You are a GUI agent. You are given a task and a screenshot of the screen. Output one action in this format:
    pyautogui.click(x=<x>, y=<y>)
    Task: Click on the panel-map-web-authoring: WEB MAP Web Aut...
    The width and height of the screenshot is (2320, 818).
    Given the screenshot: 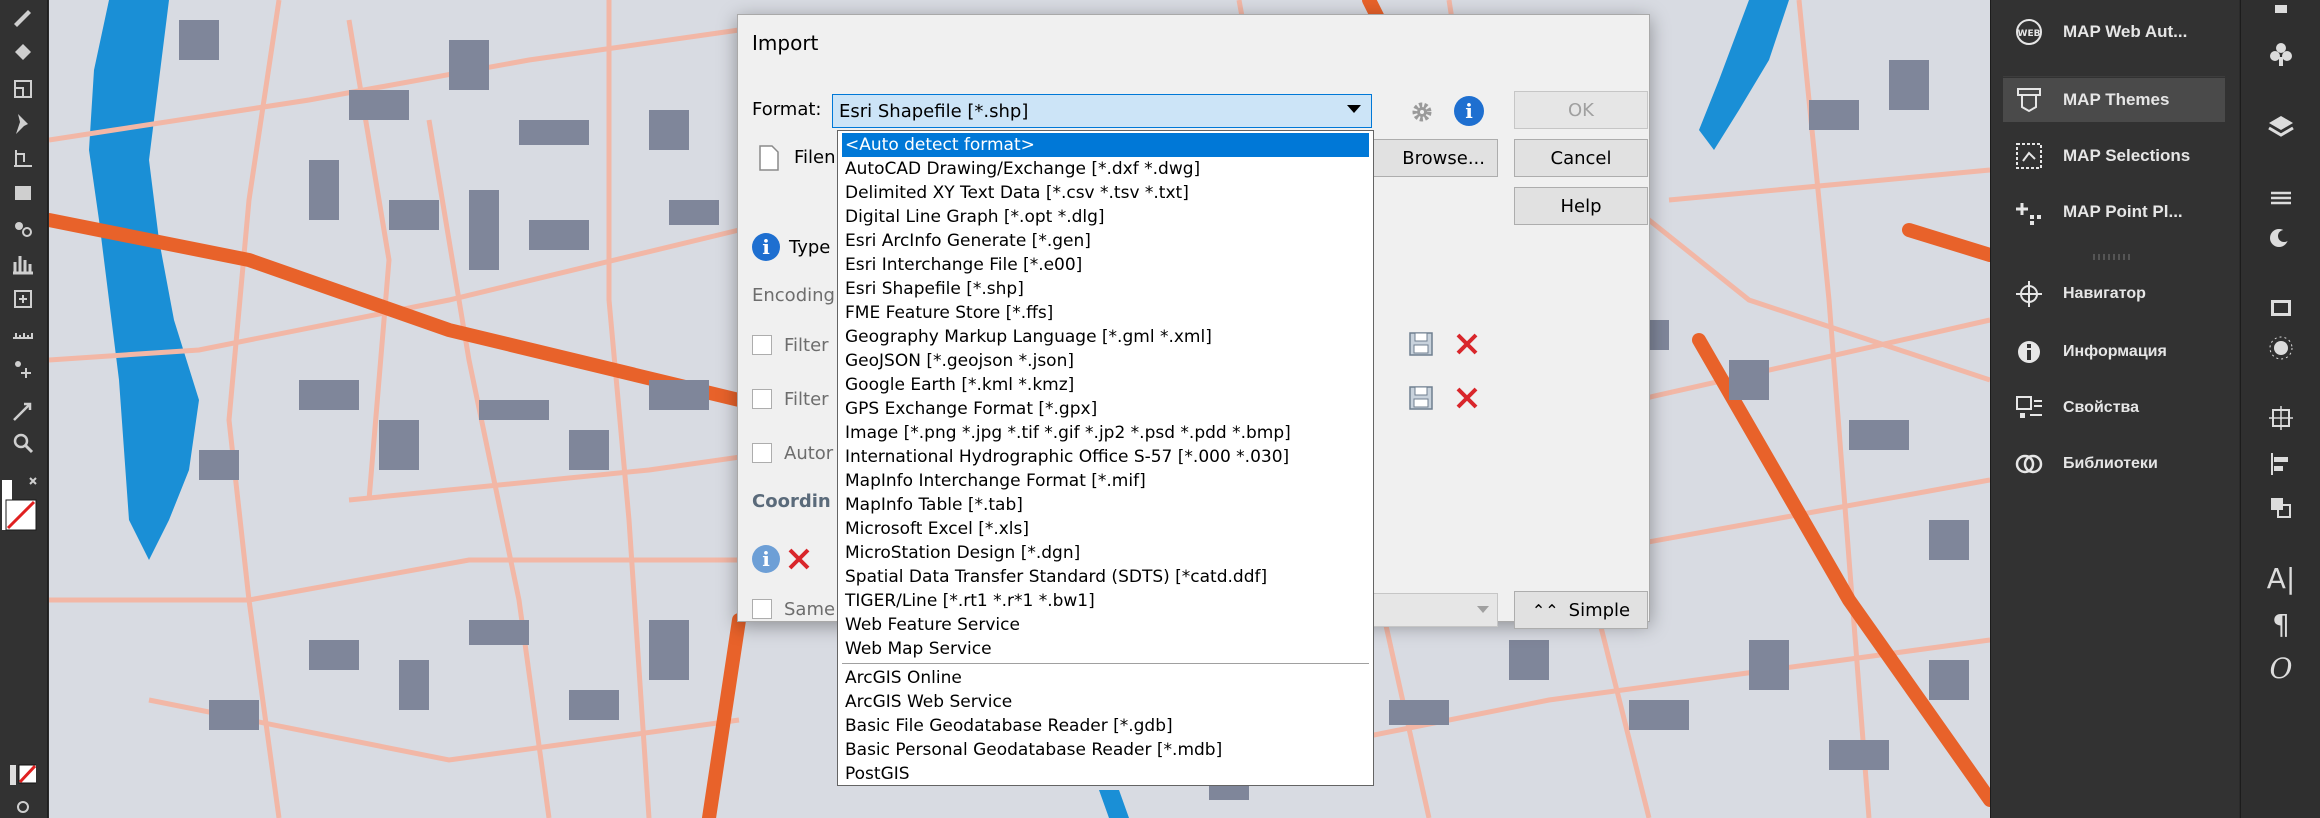 What is the action you would take?
    pyautogui.click(x=2099, y=32)
    